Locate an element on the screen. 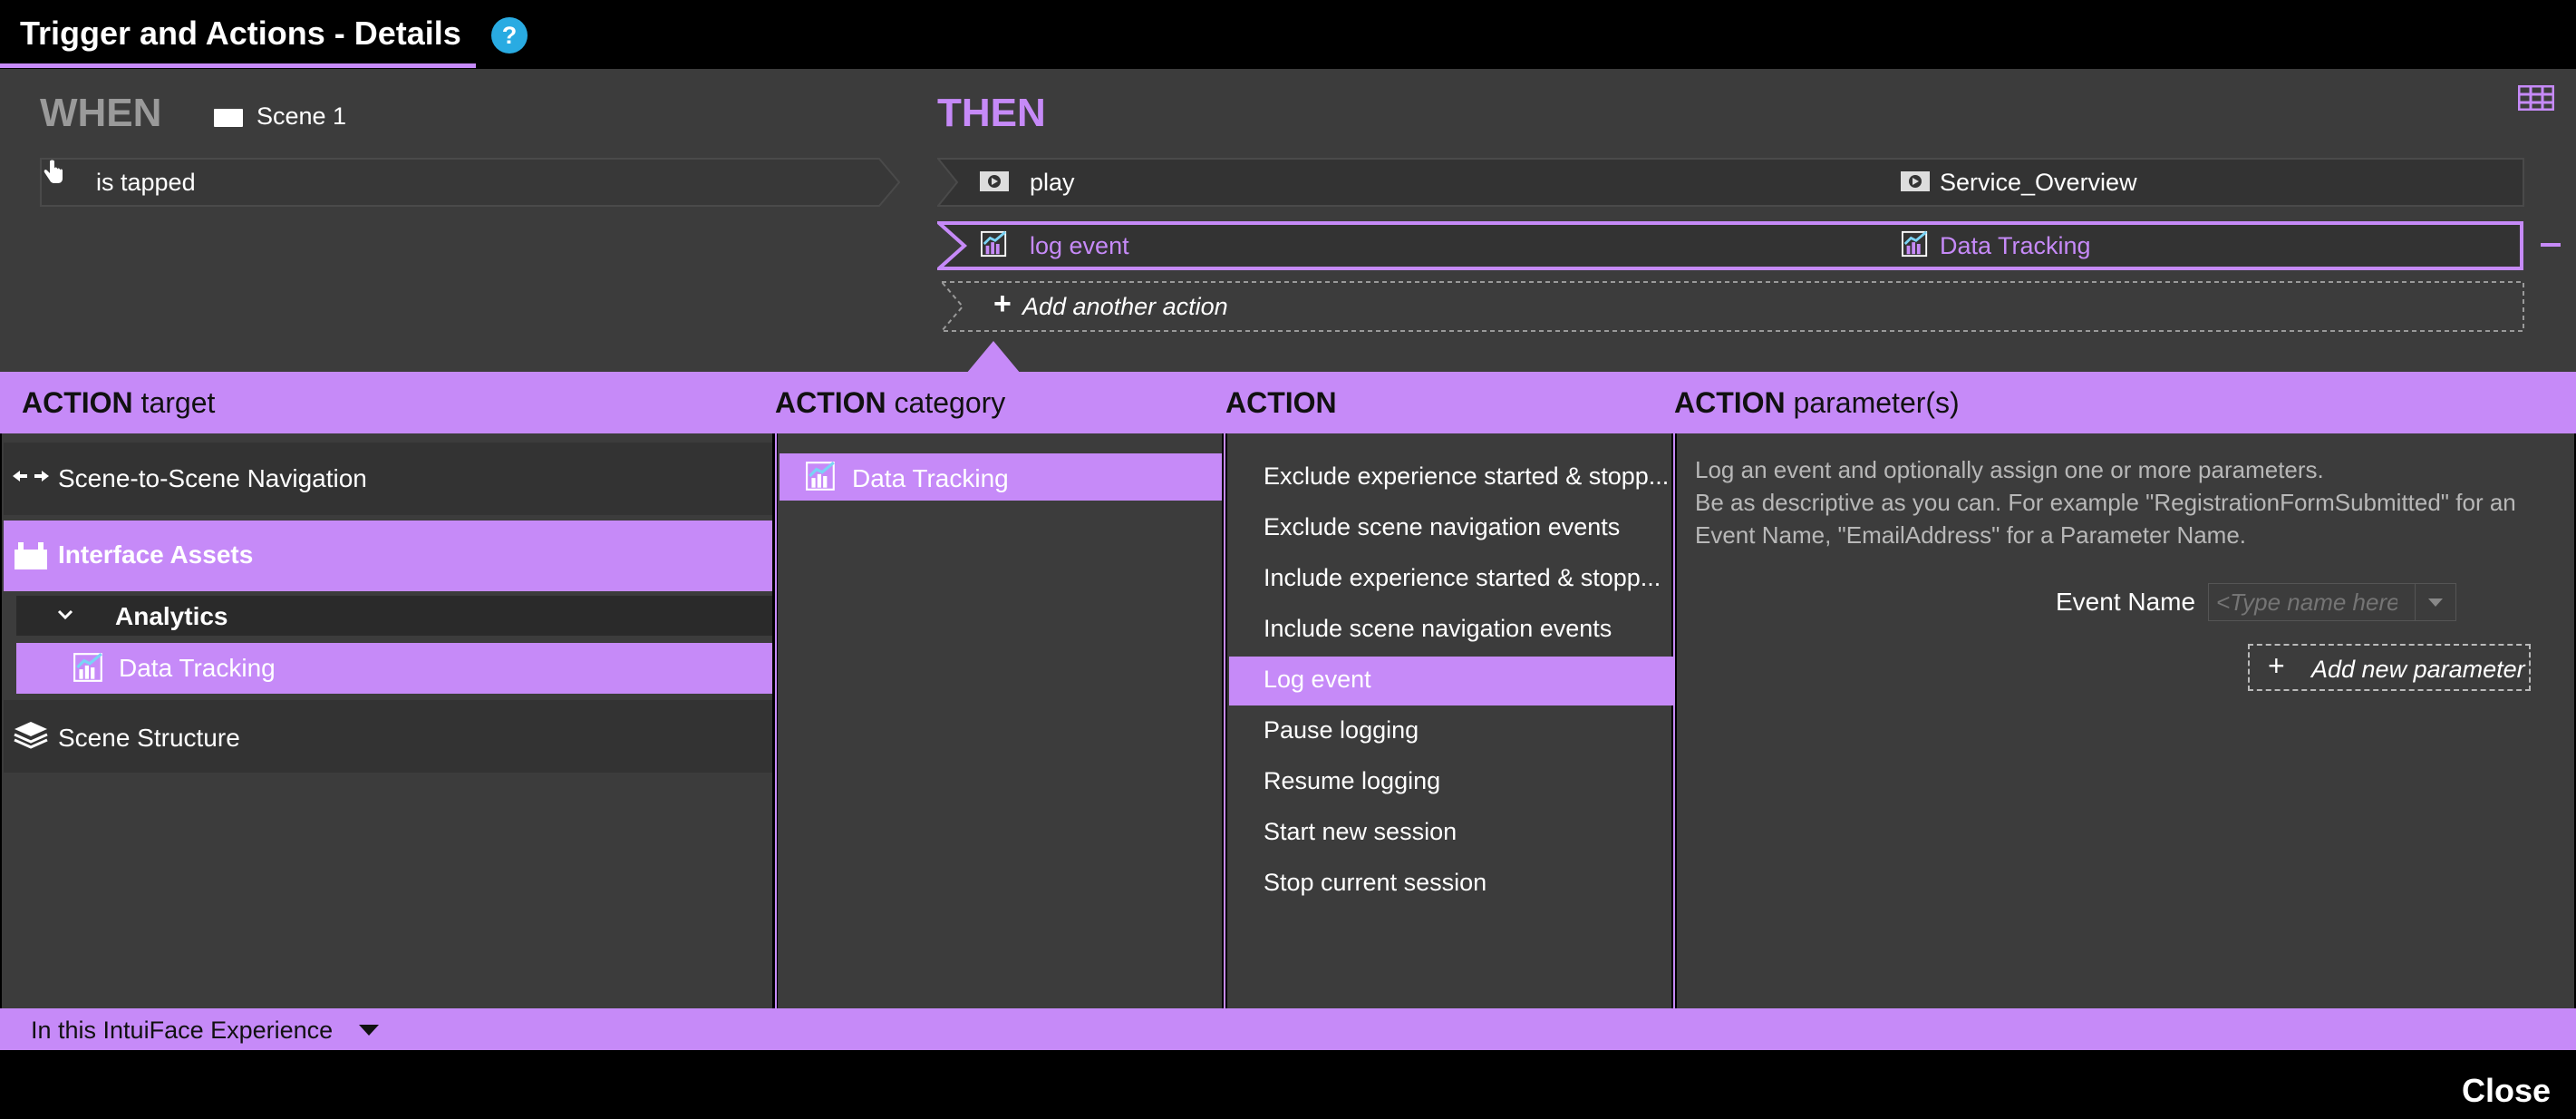 This screenshot has width=2576, height=1119. add-parameter-label: Add new parameter is located at coordinates (2418, 669).